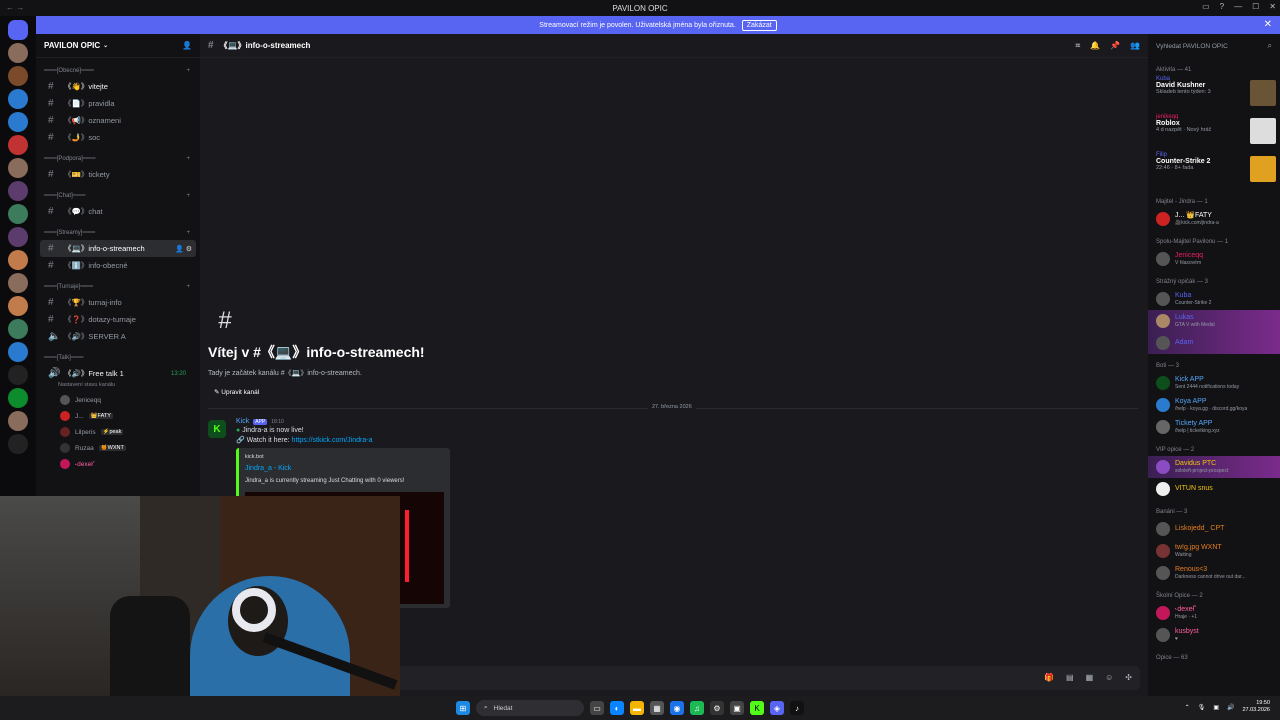  I want to click on activity-card: Filip Counter-Strike 2 22:46 · 8+ řada, so click(1214, 171).